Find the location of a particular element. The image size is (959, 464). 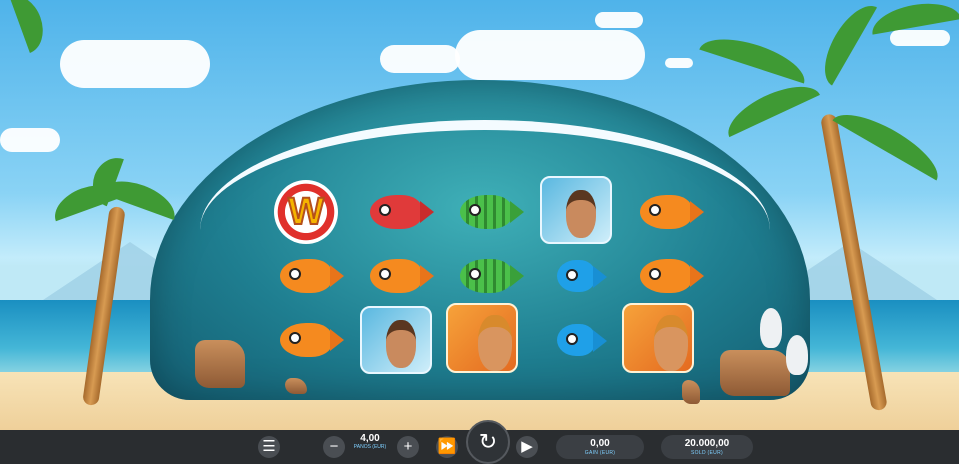

wild-symbol: W is located at coordinates (306, 212).